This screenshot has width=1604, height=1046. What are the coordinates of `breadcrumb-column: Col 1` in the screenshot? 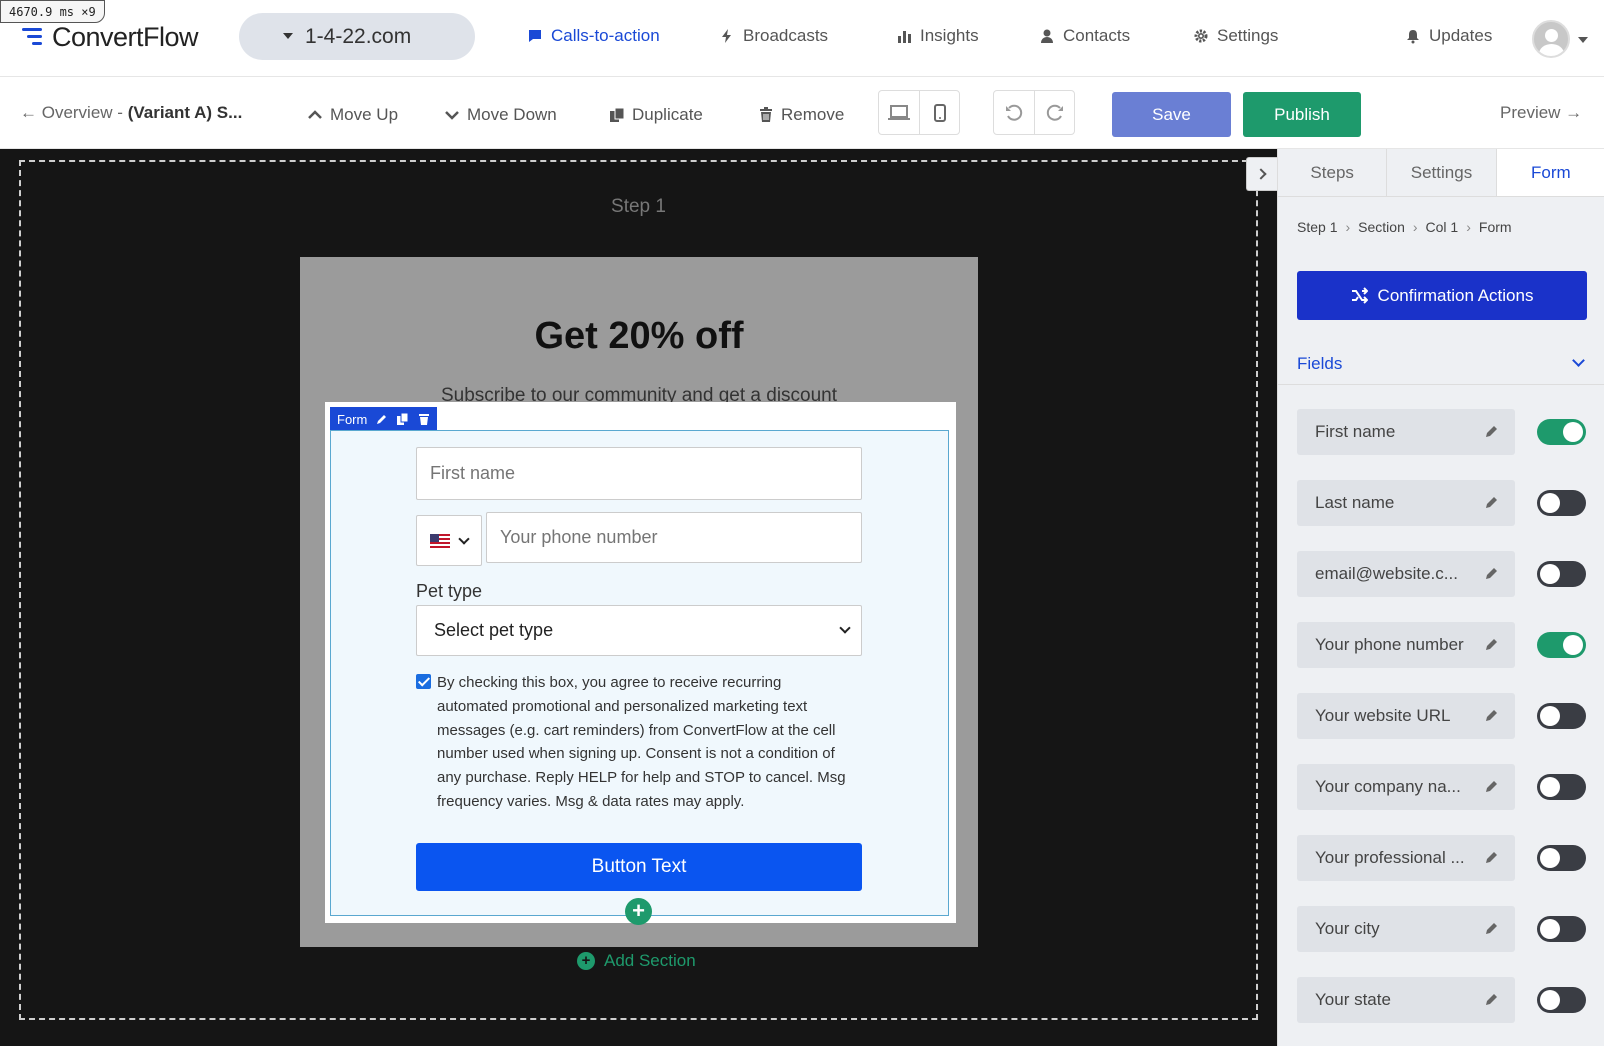 It's located at (1442, 227).